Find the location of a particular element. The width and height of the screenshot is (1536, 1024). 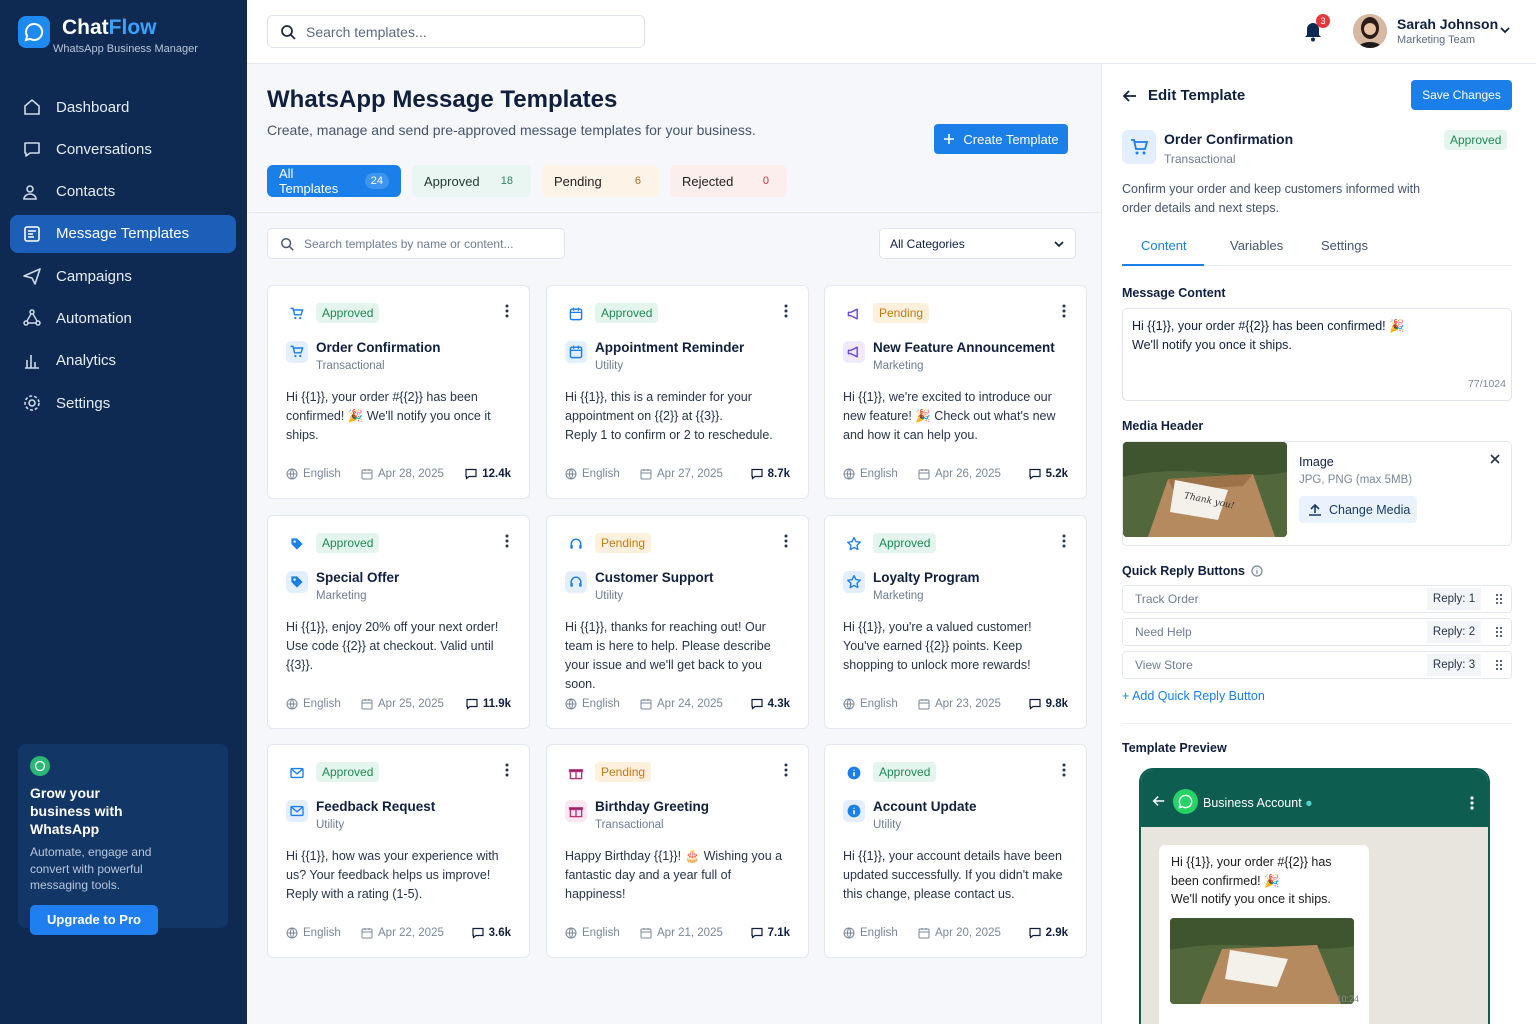

template-title: Loyalty Program is located at coordinates (926, 577).